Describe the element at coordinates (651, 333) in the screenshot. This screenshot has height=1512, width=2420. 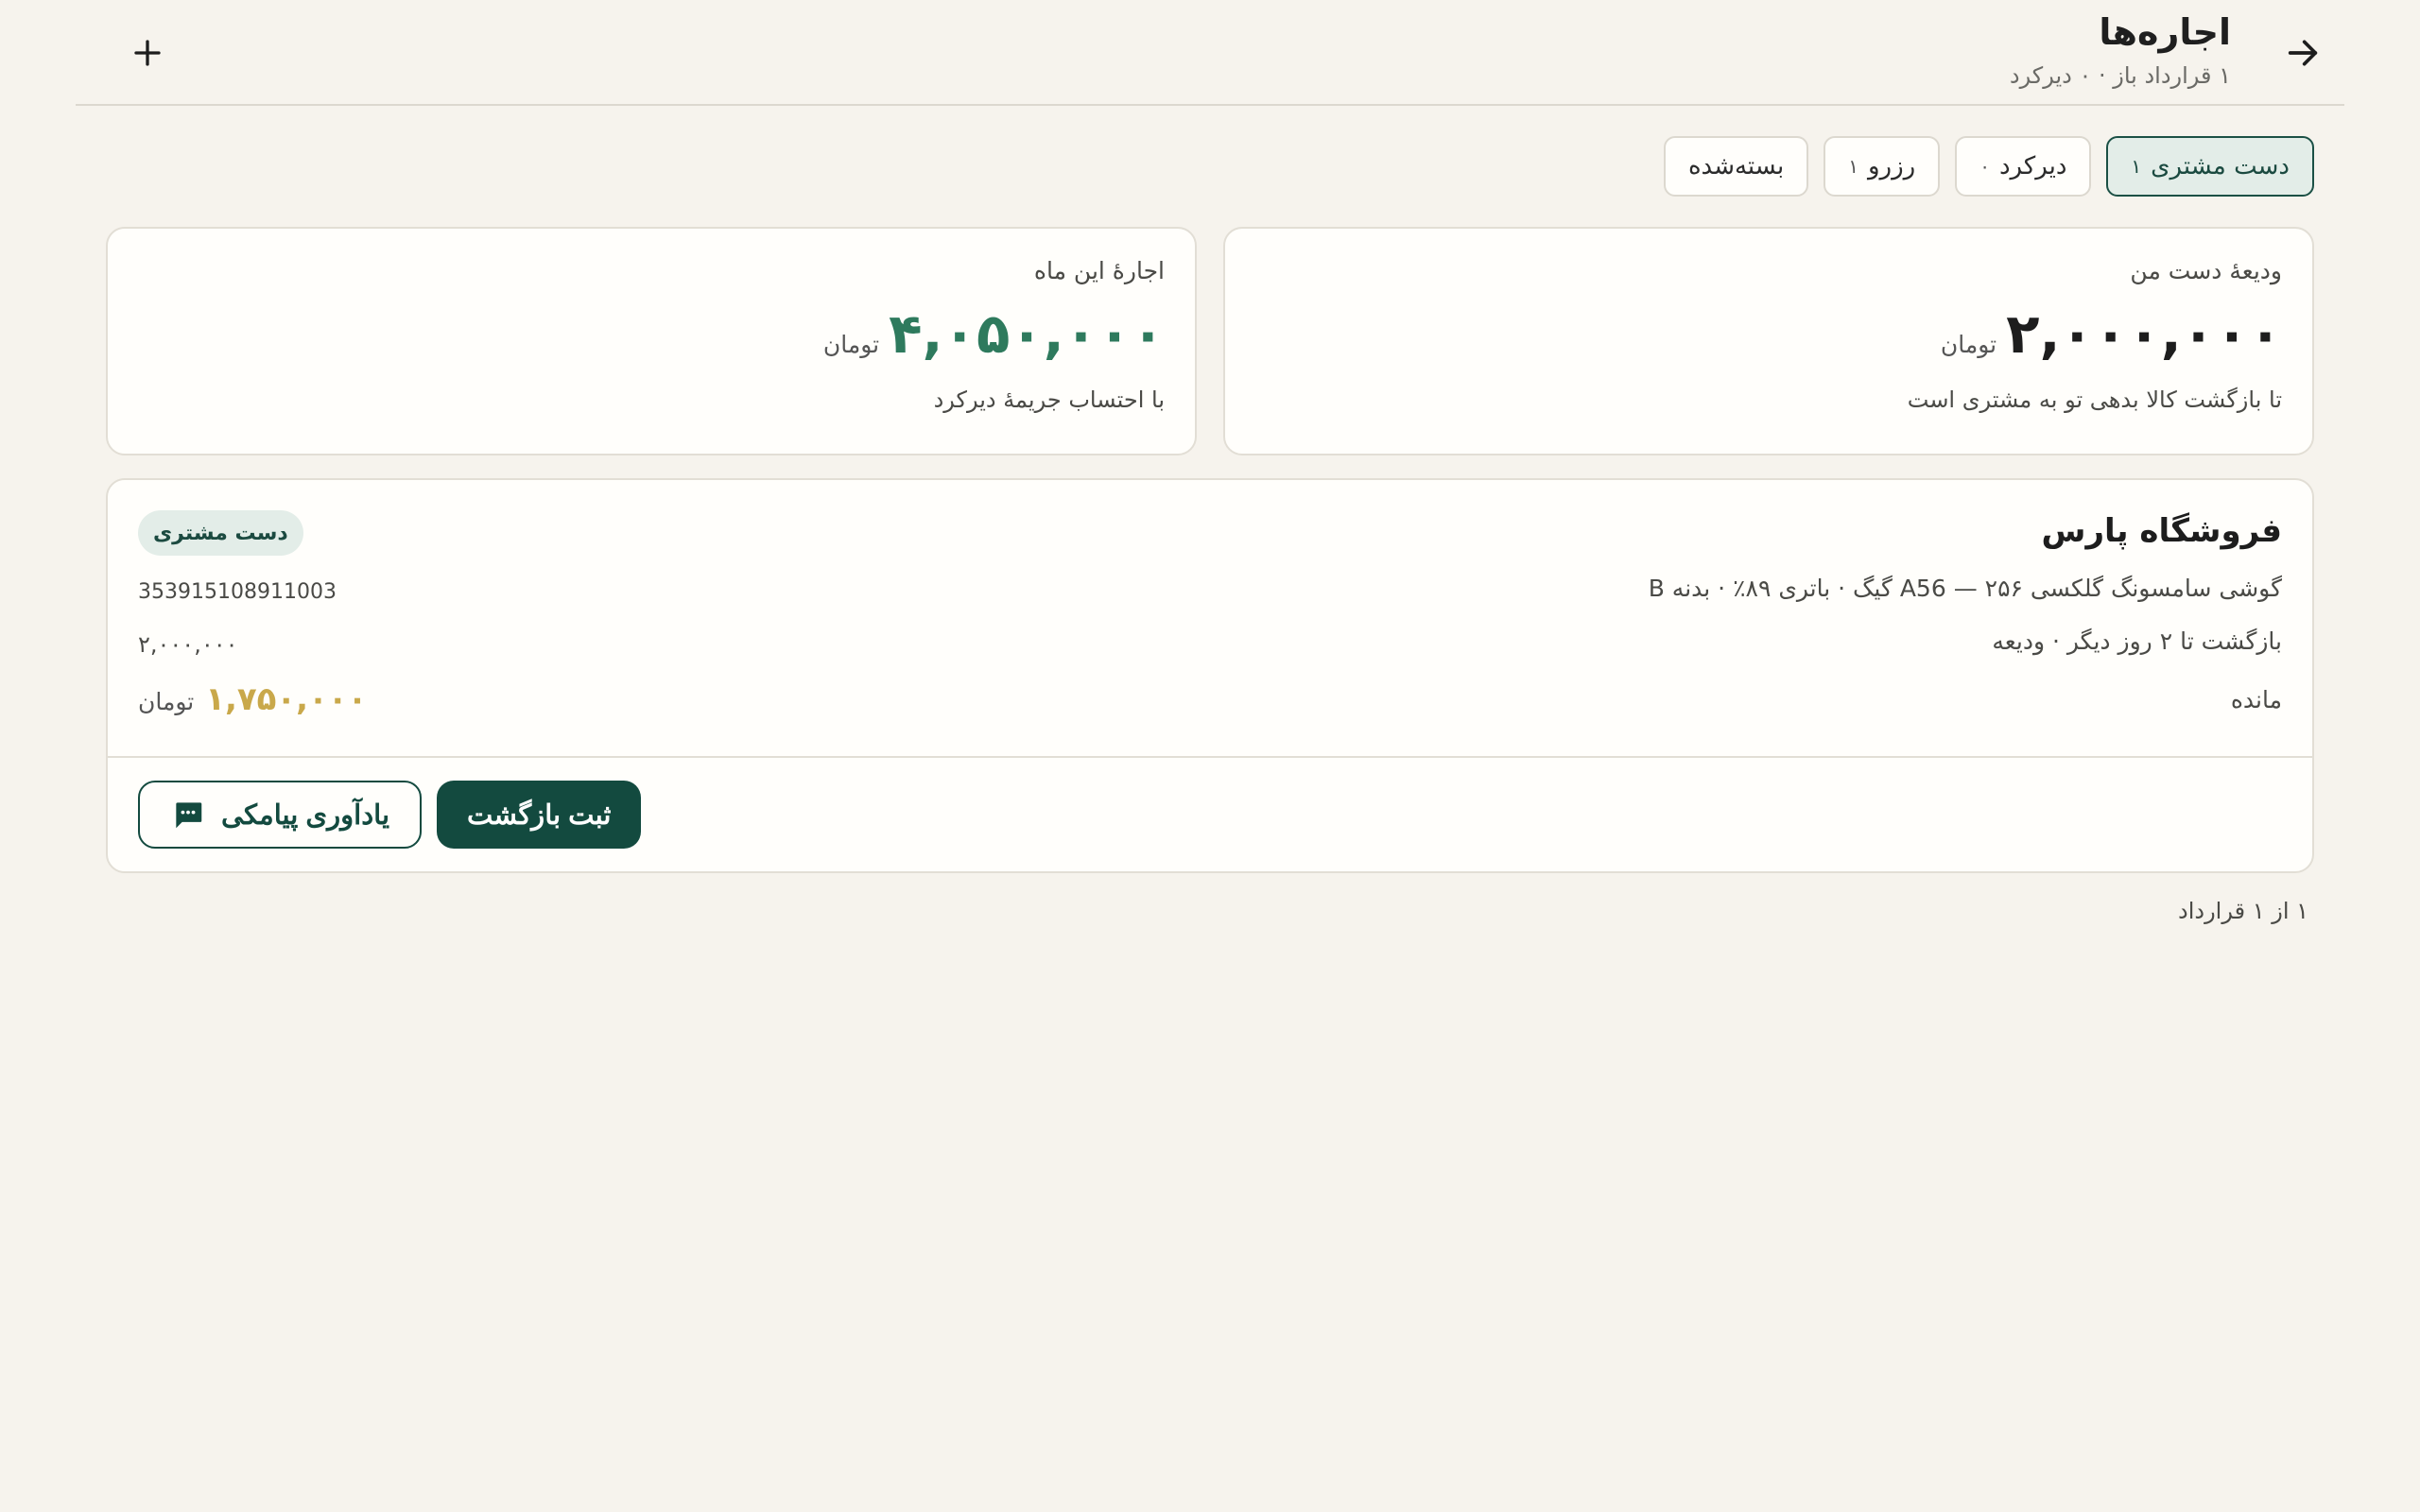
I see `stat-value-row: ۴,۰۵۰,۰۰۰ تومان` at that location.